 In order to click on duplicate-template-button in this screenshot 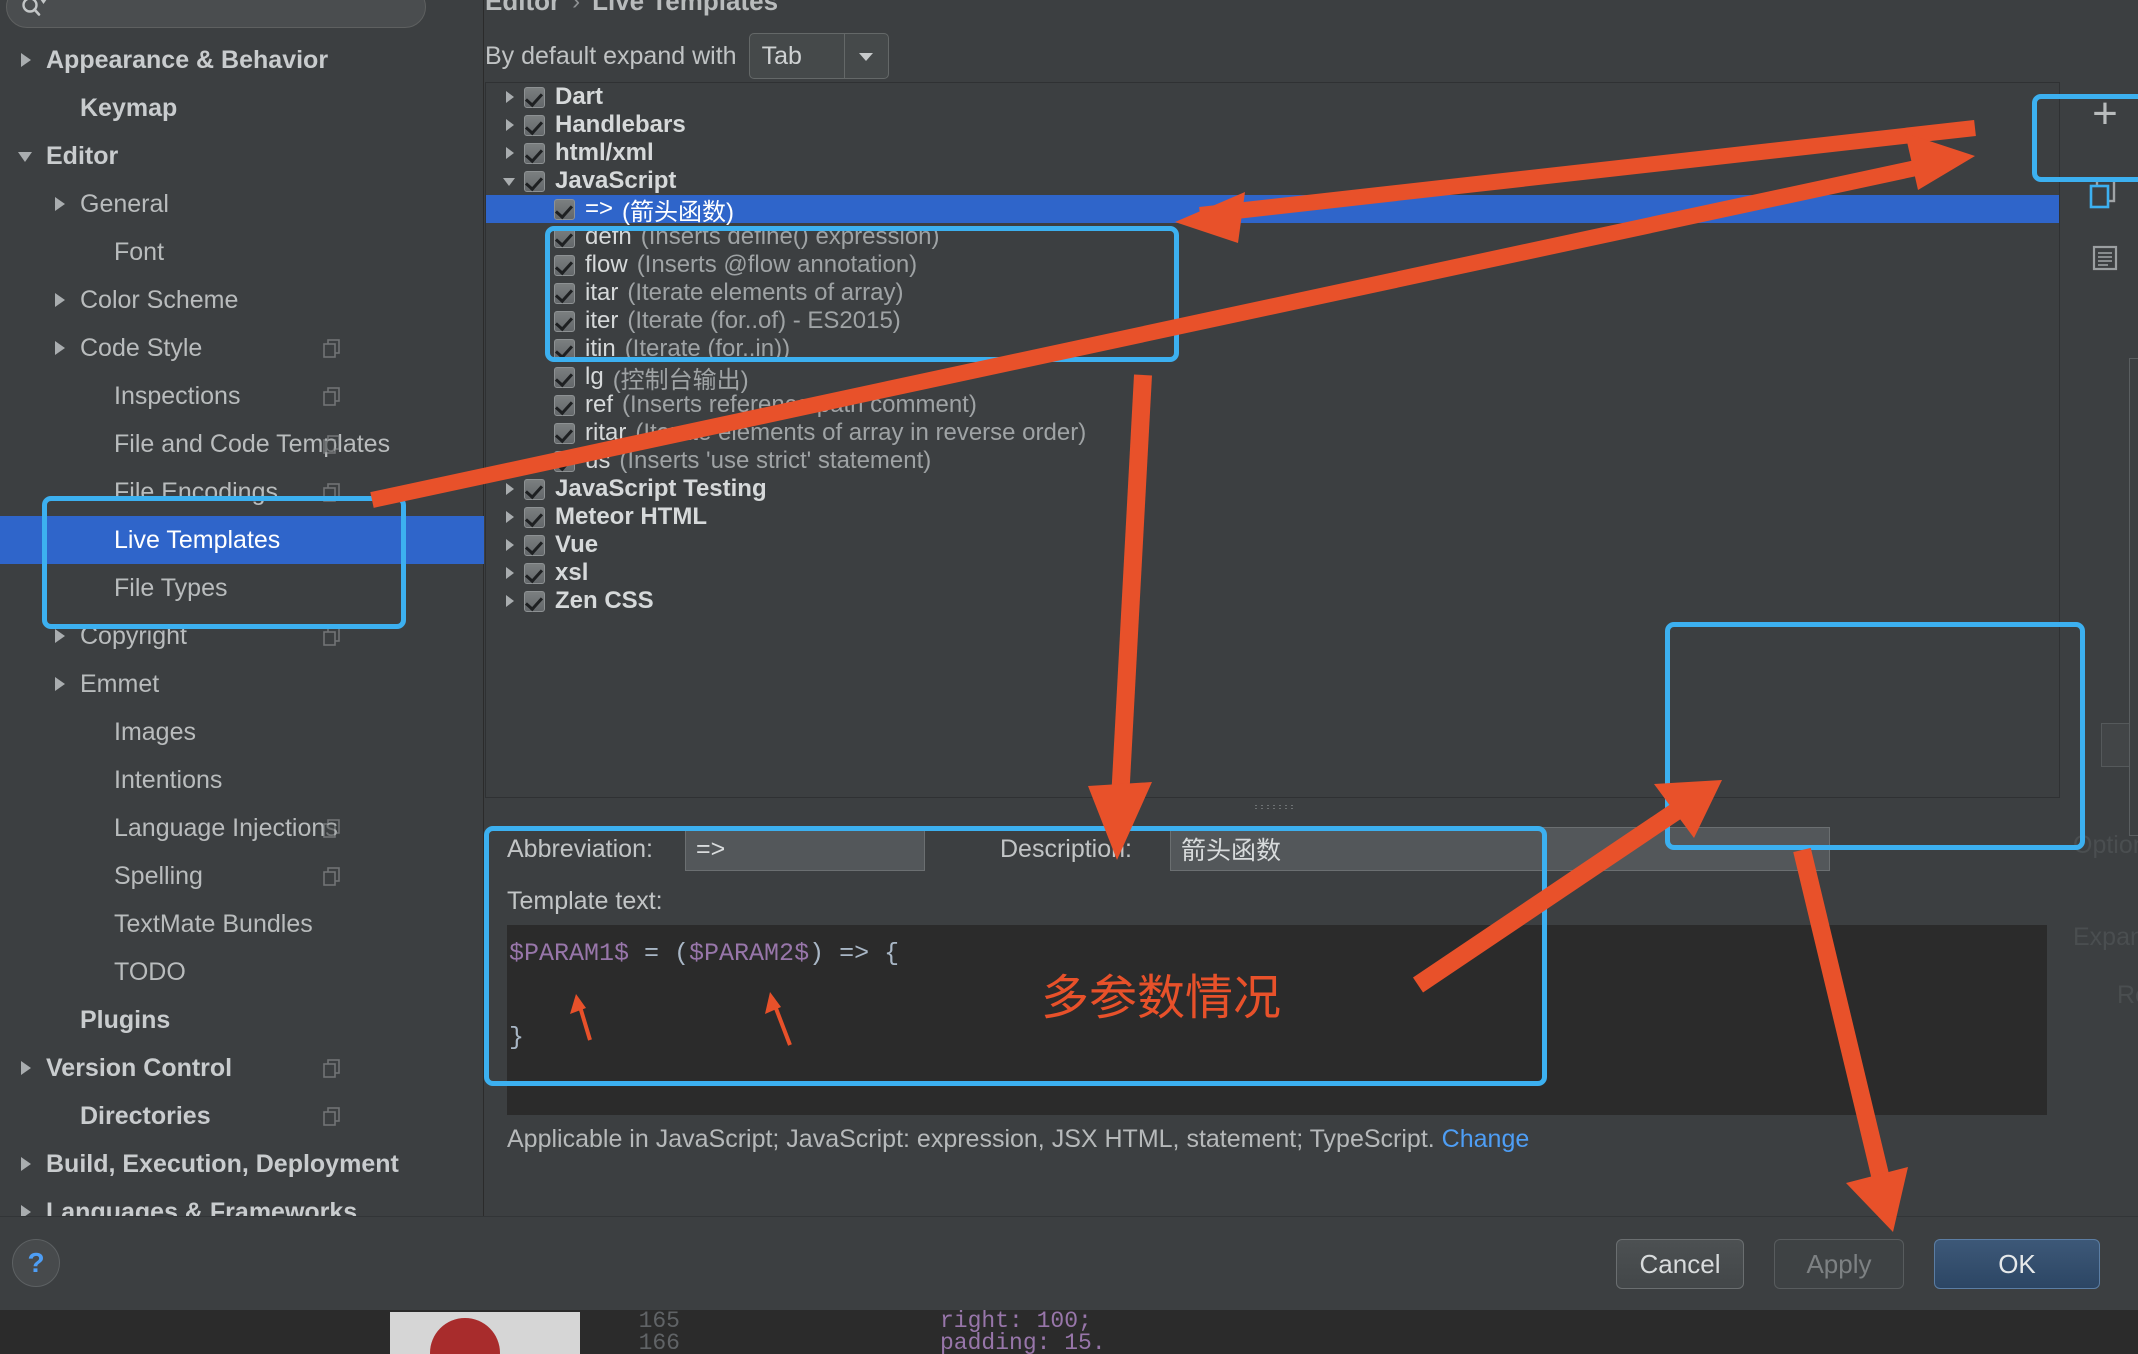, I will do `click(2105, 260)`.